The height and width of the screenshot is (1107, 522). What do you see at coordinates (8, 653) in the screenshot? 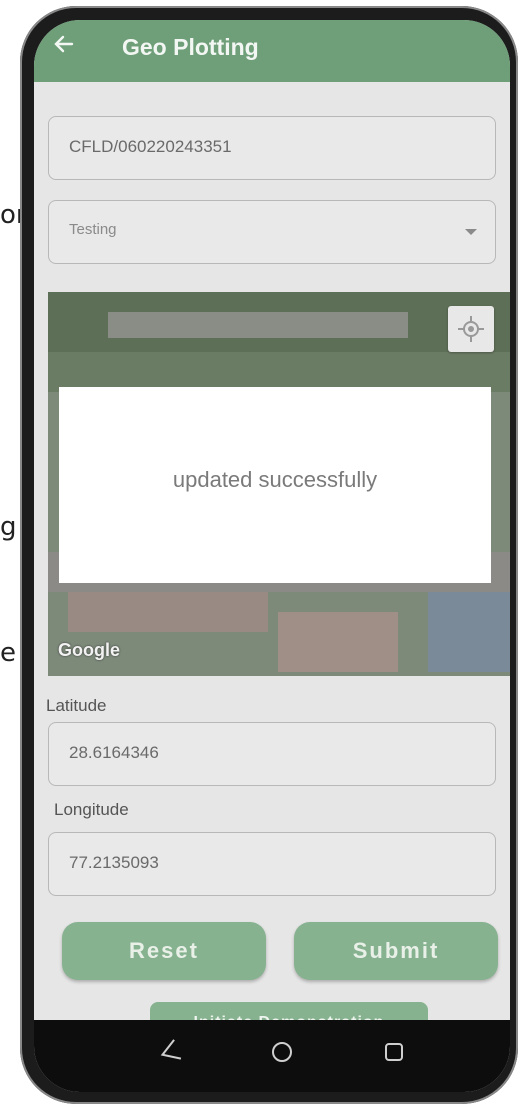
I see `clipped-text-e: e` at bounding box center [8, 653].